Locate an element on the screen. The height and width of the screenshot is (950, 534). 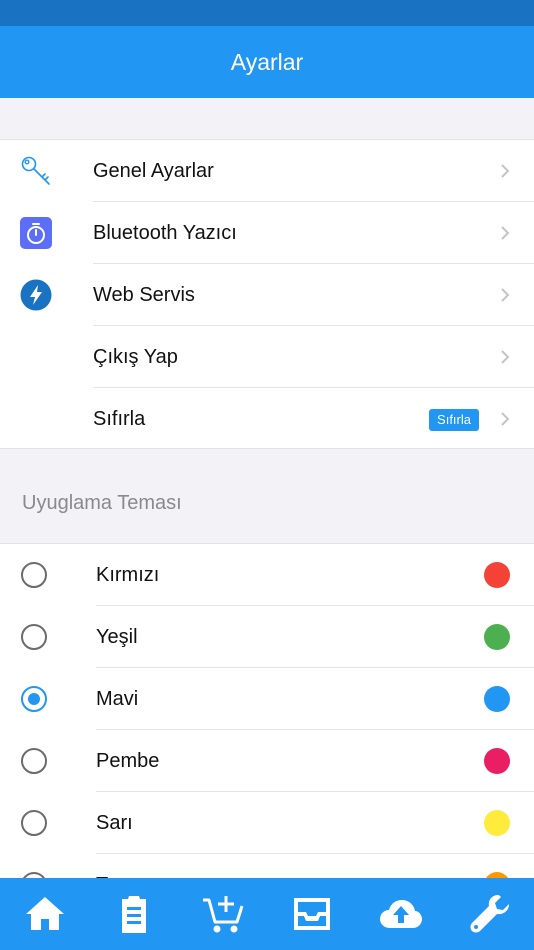
theme-option-label: Kırmızı is located at coordinates (128, 575).